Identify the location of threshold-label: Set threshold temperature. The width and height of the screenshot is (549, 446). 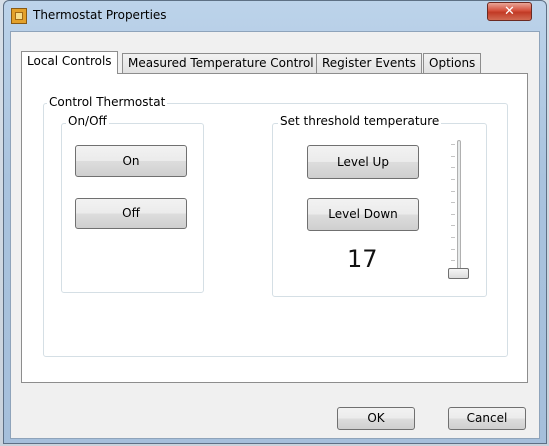
(360, 121).